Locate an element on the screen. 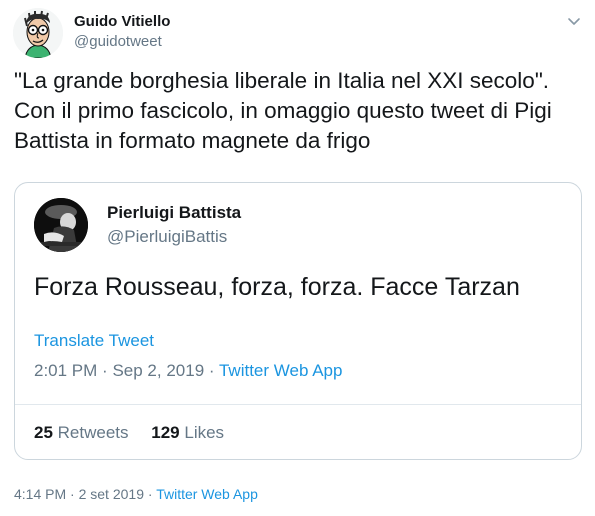  author-handle: @guidotweet is located at coordinates (118, 41).